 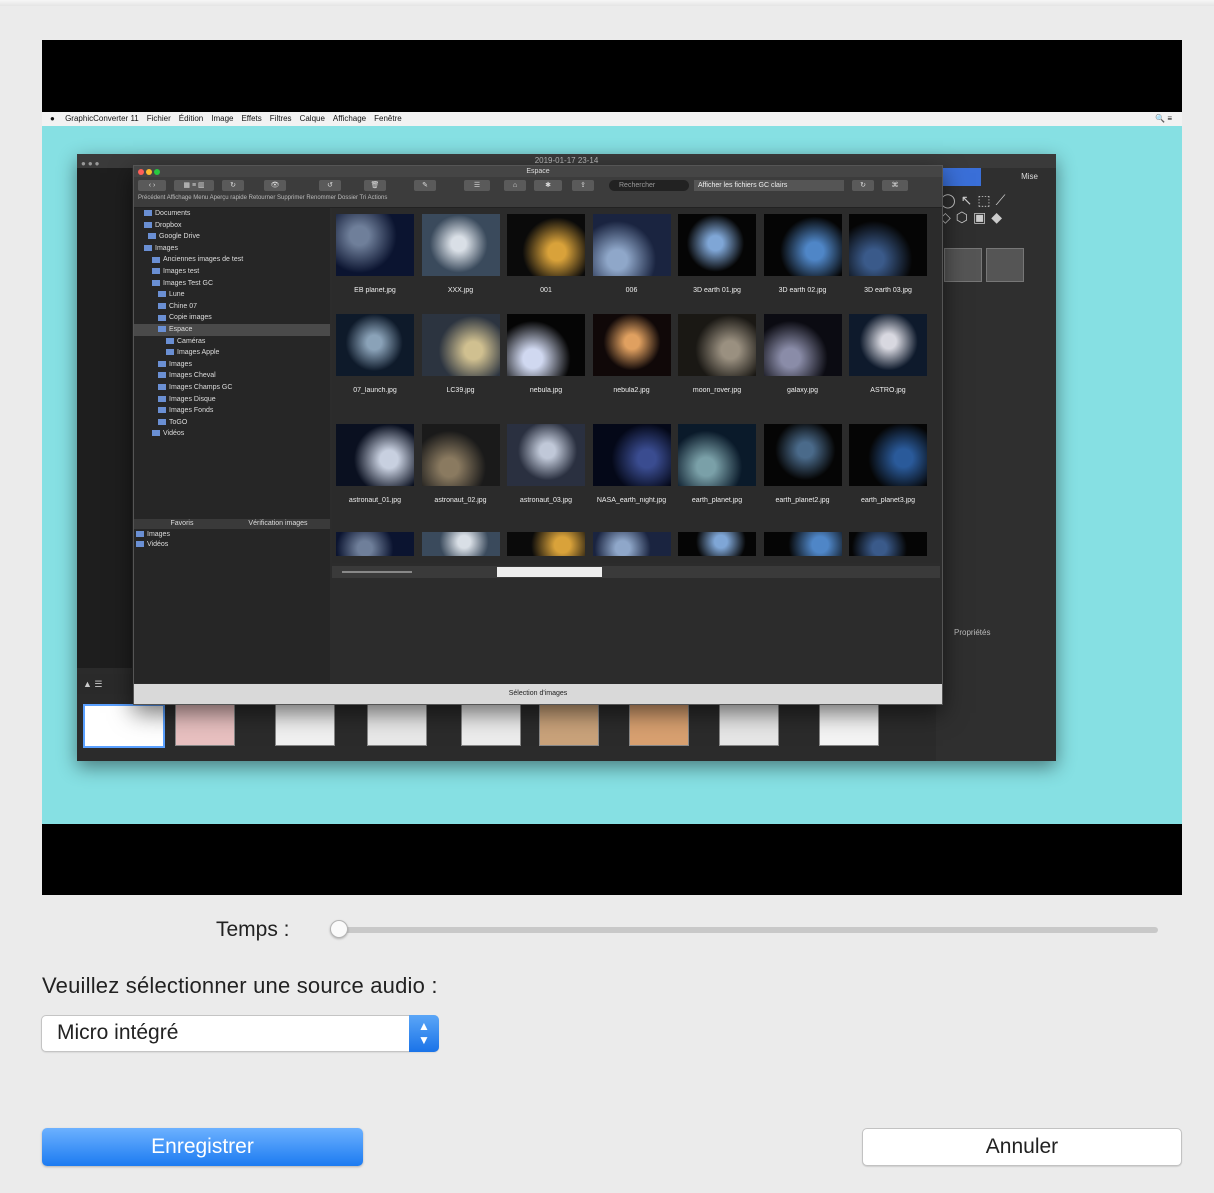 What do you see at coordinates (232, 376) in the screenshot?
I see `sidebar-folder-item: Images Cheval` at bounding box center [232, 376].